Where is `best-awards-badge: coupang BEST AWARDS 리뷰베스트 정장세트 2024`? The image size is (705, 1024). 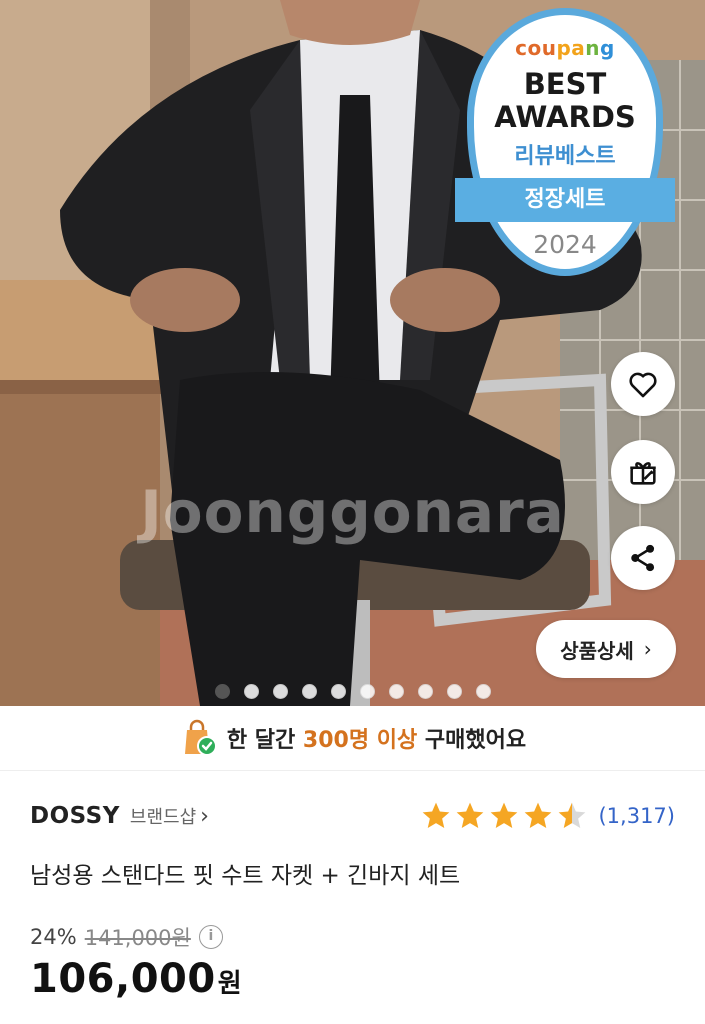 best-awards-badge: coupang BEST AWARDS 리뷰베스트 정장세트 2024 is located at coordinates (565, 143).